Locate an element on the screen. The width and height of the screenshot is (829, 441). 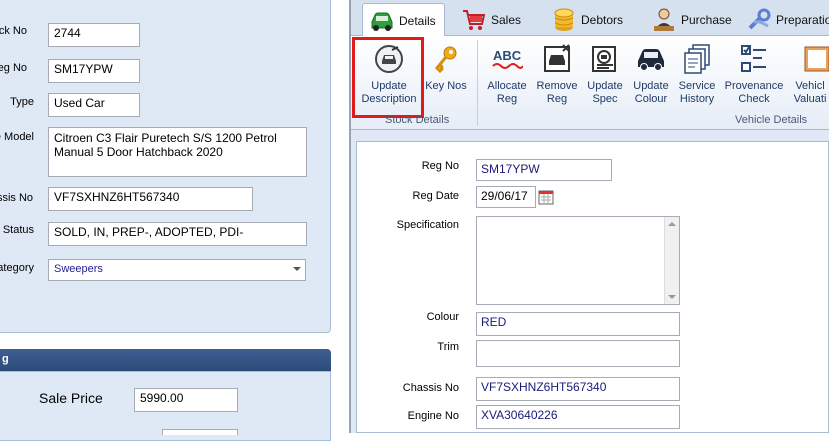
key-nos-button: Key Nos is located at coordinates (446, 67).